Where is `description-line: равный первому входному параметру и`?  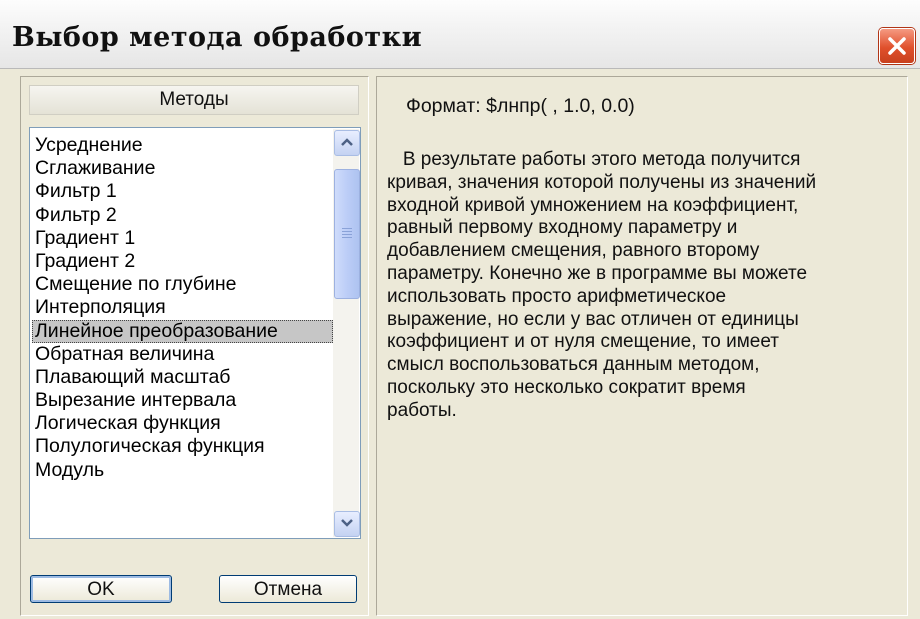 description-line: равный первому входному параметру и is located at coordinates (562, 228).